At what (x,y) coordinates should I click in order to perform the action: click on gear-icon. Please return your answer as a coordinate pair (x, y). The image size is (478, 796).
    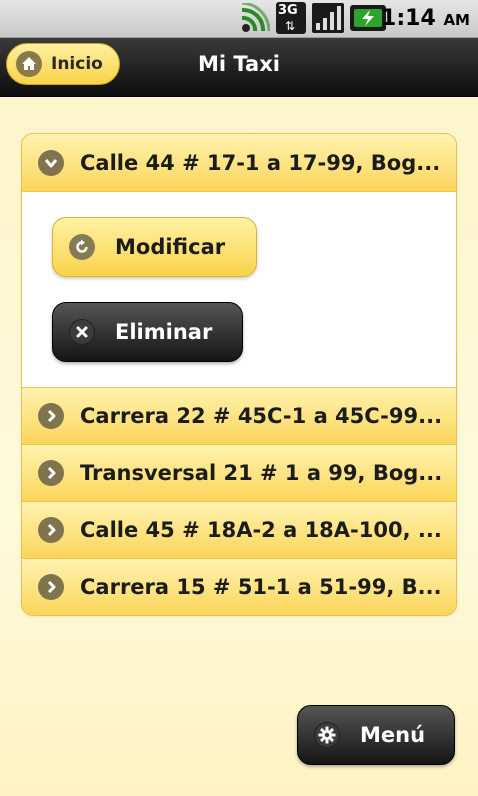
    Looking at the image, I should click on (327, 735).